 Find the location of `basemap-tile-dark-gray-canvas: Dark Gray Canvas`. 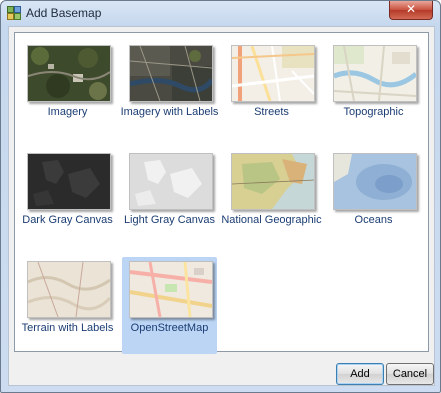

basemap-tile-dark-gray-canvas: Dark Gray Canvas is located at coordinates (67, 197).